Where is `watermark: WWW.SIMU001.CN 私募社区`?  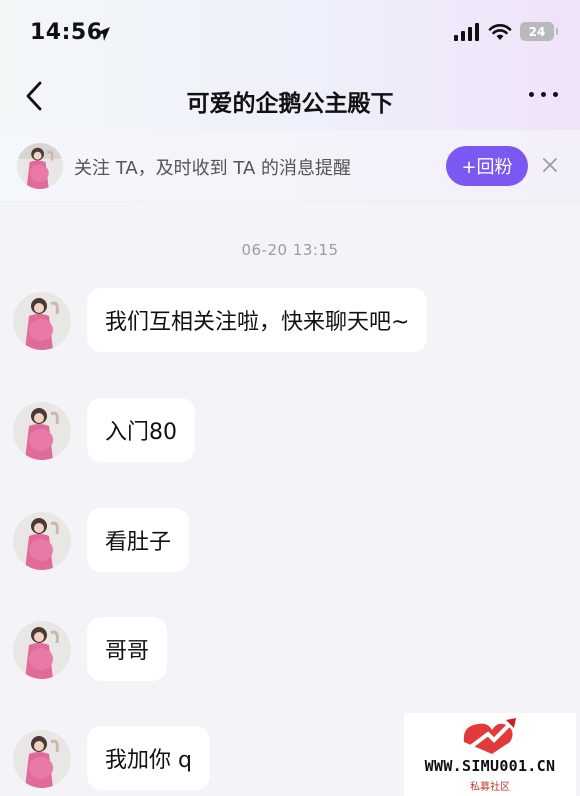
watermark: WWW.SIMU001.CN 私募社区 is located at coordinates (490, 754).